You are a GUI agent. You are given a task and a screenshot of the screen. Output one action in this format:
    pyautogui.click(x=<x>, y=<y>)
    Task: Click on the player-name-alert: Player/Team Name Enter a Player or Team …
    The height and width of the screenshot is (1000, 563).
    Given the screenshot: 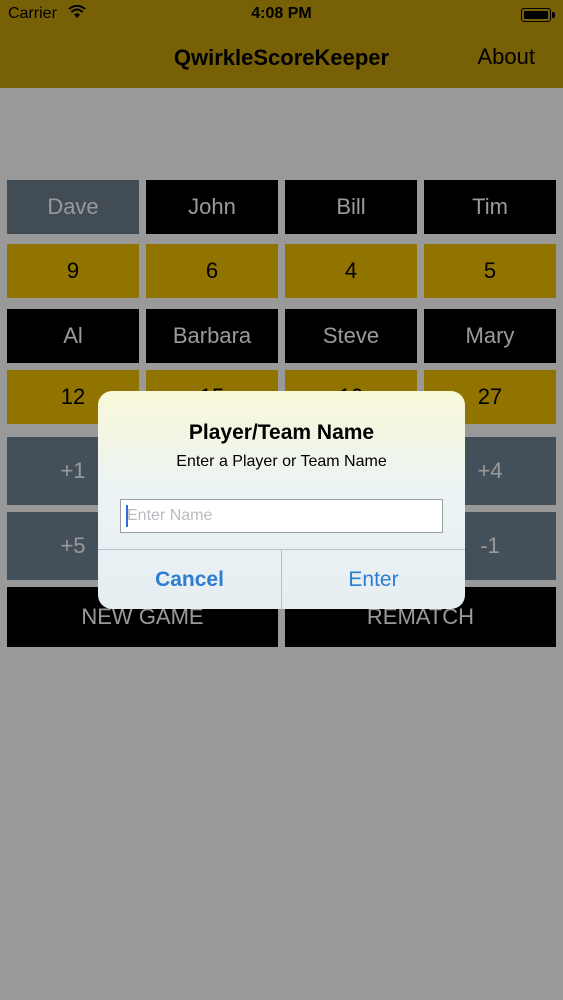 What is the action you would take?
    pyautogui.click(x=281, y=500)
    